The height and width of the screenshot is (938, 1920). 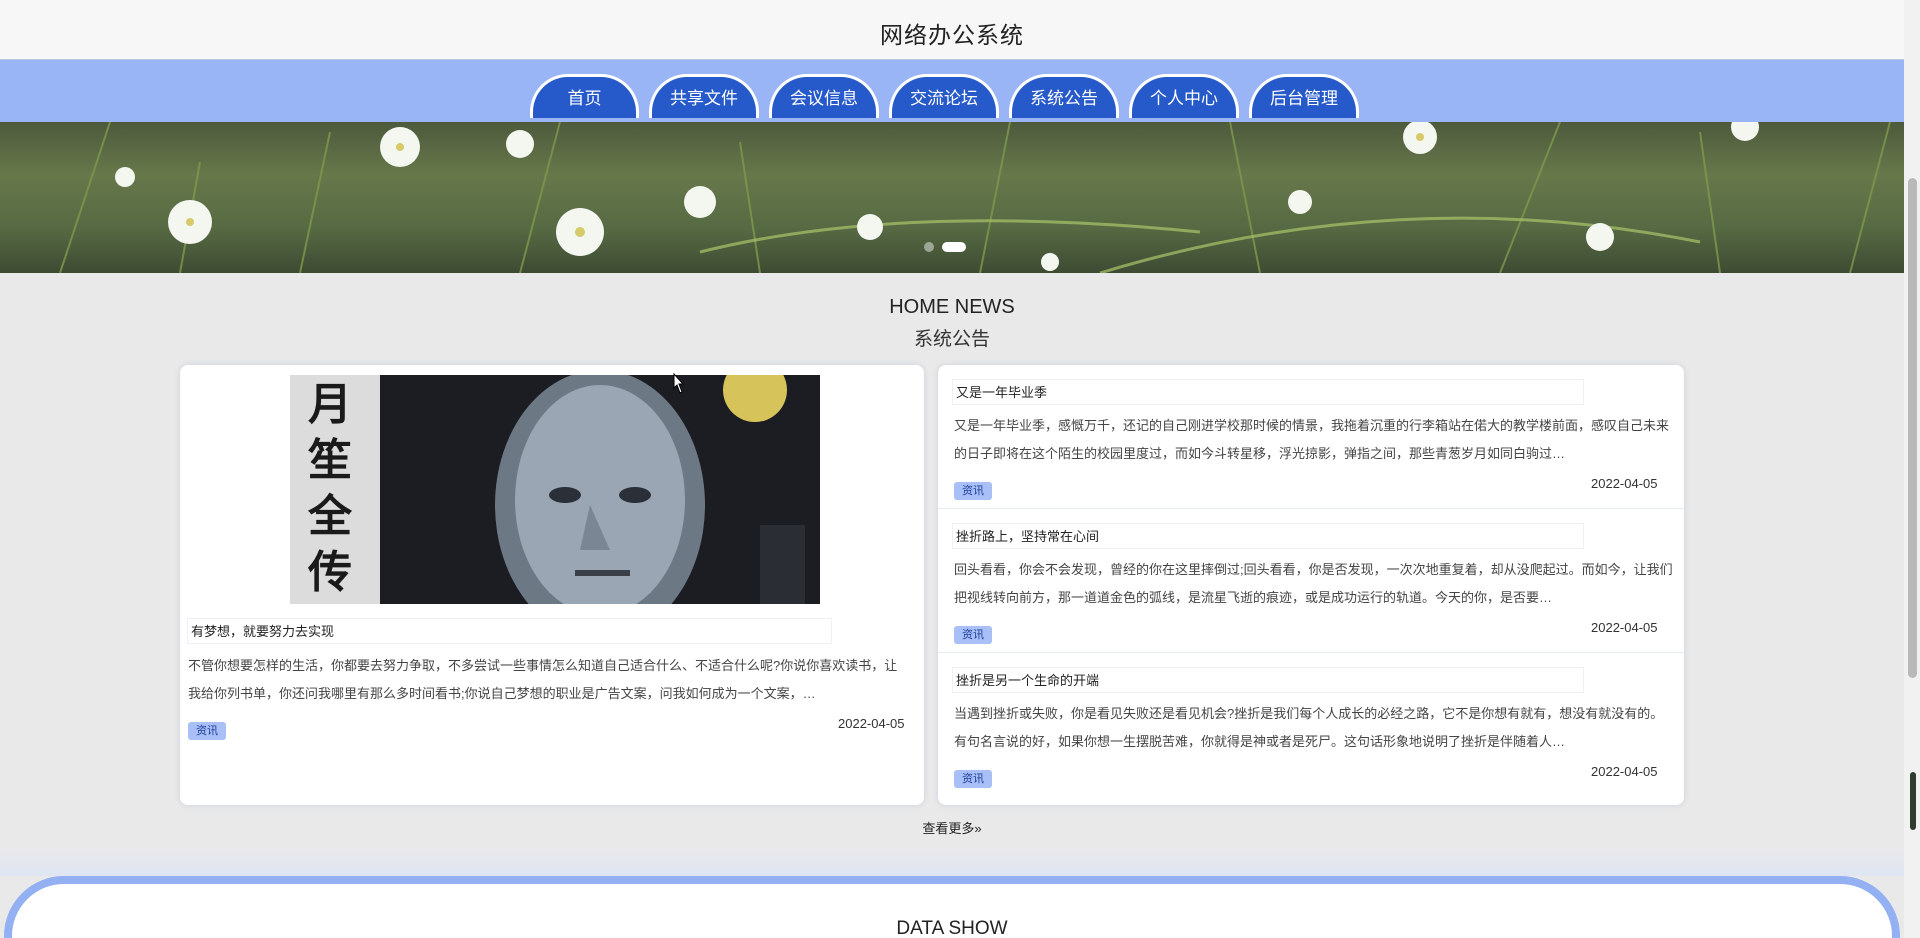 What do you see at coordinates (952, 33) in the screenshot?
I see `site-title: 网络办公系统` at bounding box center [952, 33].